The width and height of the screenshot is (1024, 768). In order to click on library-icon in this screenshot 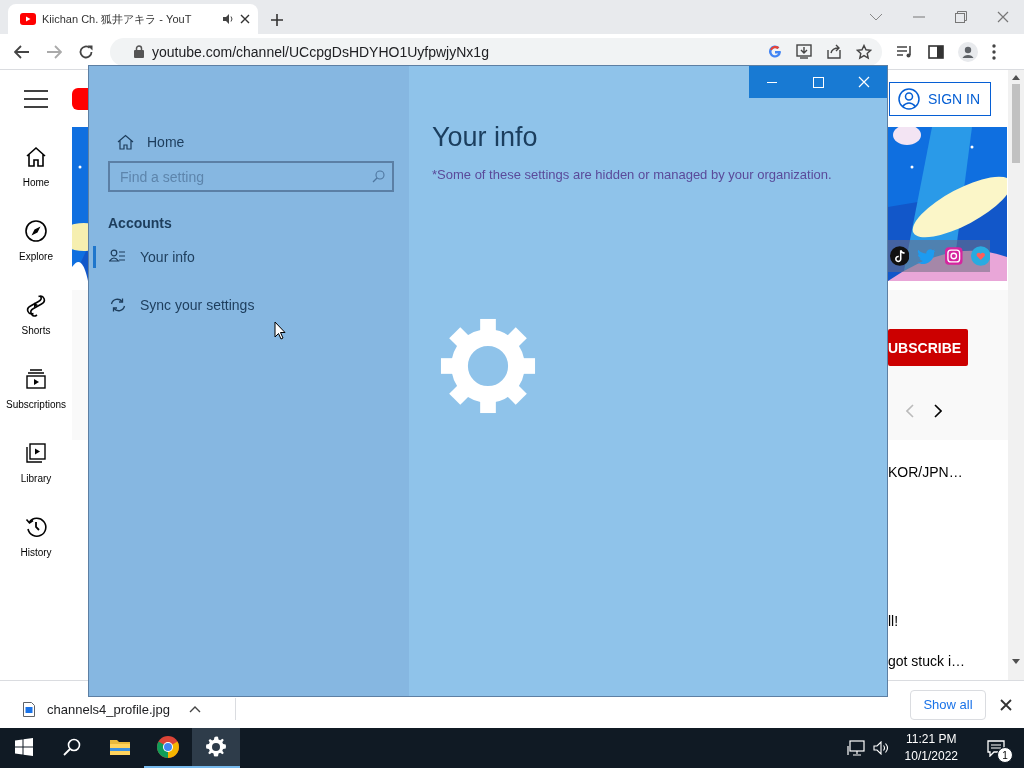, I will do `click(36, 453)`.